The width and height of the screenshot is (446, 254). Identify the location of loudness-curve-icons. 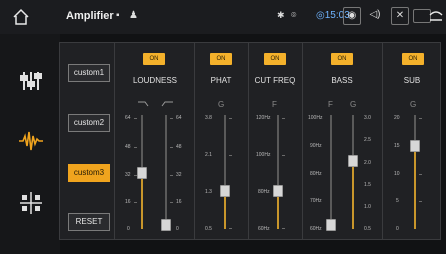
(155, 104).